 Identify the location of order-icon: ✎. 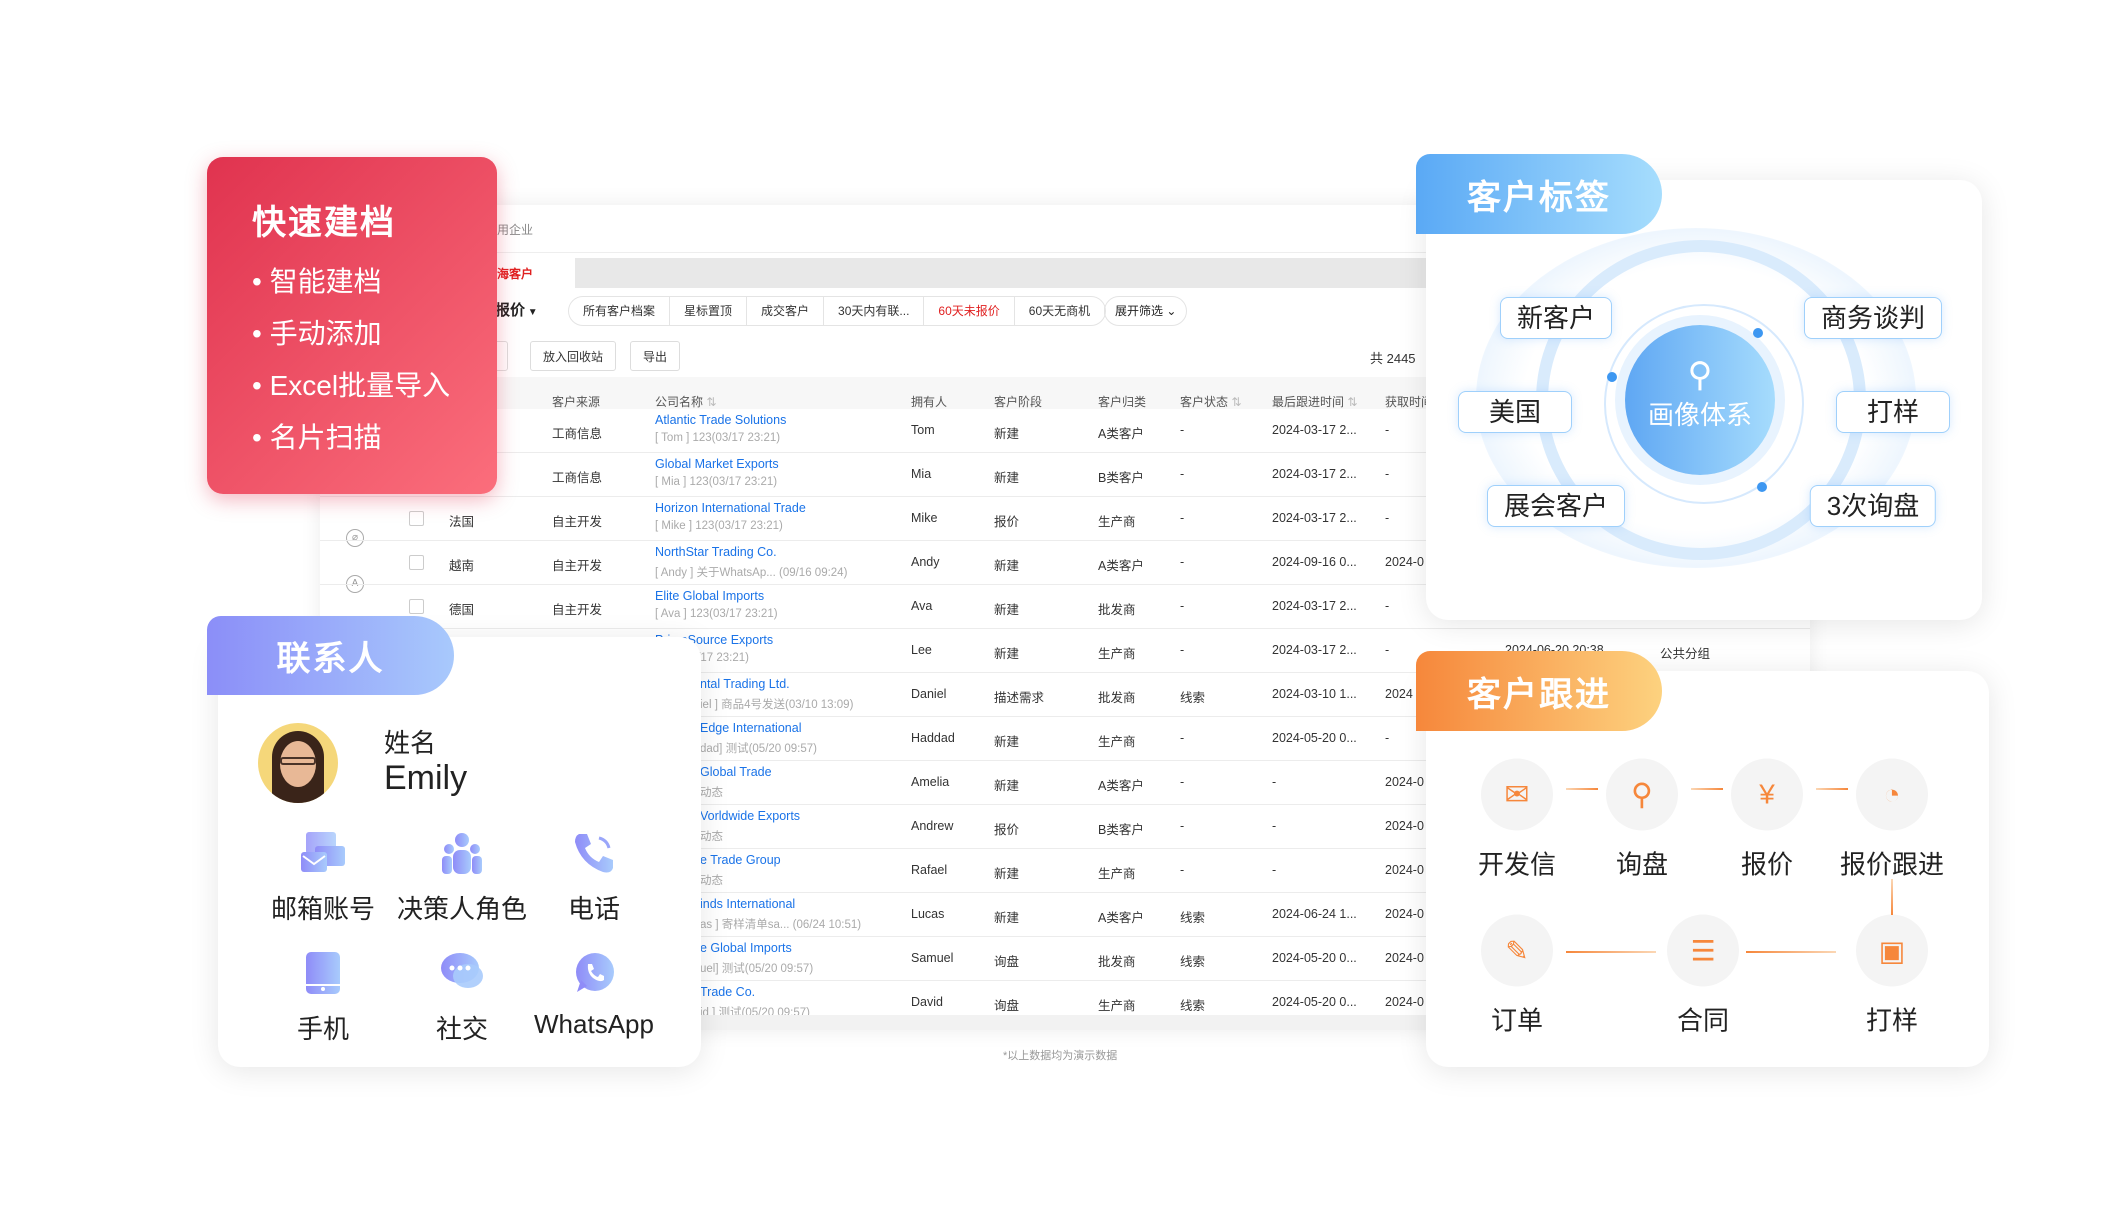
(1517, 950).